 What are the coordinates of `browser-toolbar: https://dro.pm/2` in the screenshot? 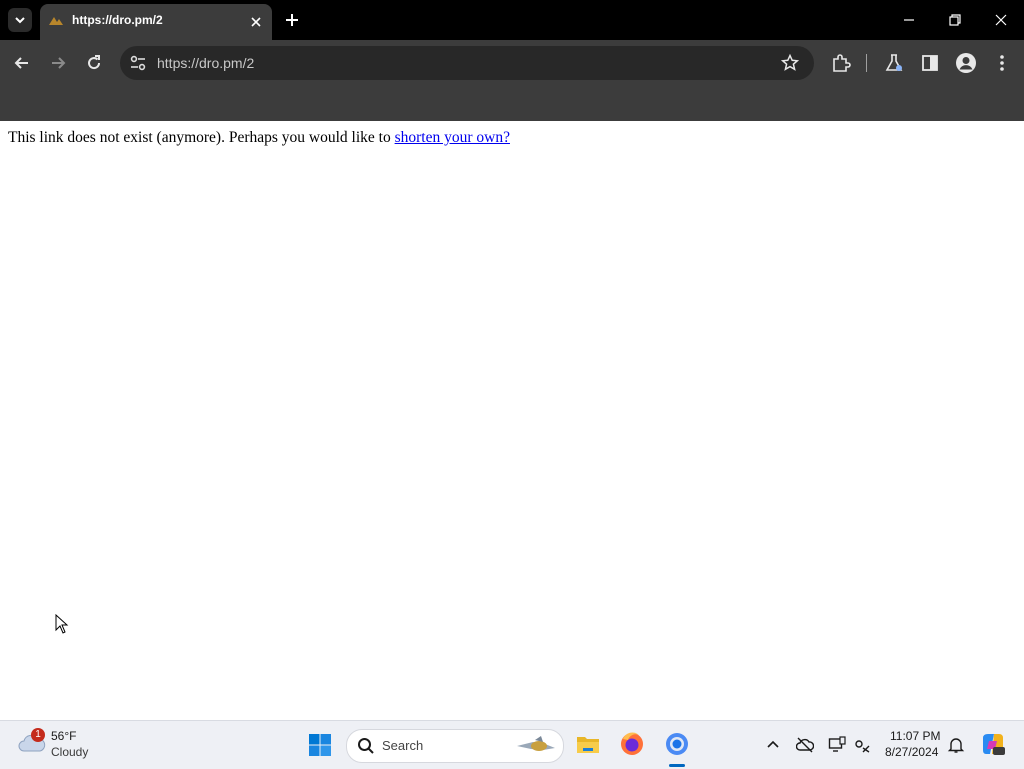 It's located at (512, 63).